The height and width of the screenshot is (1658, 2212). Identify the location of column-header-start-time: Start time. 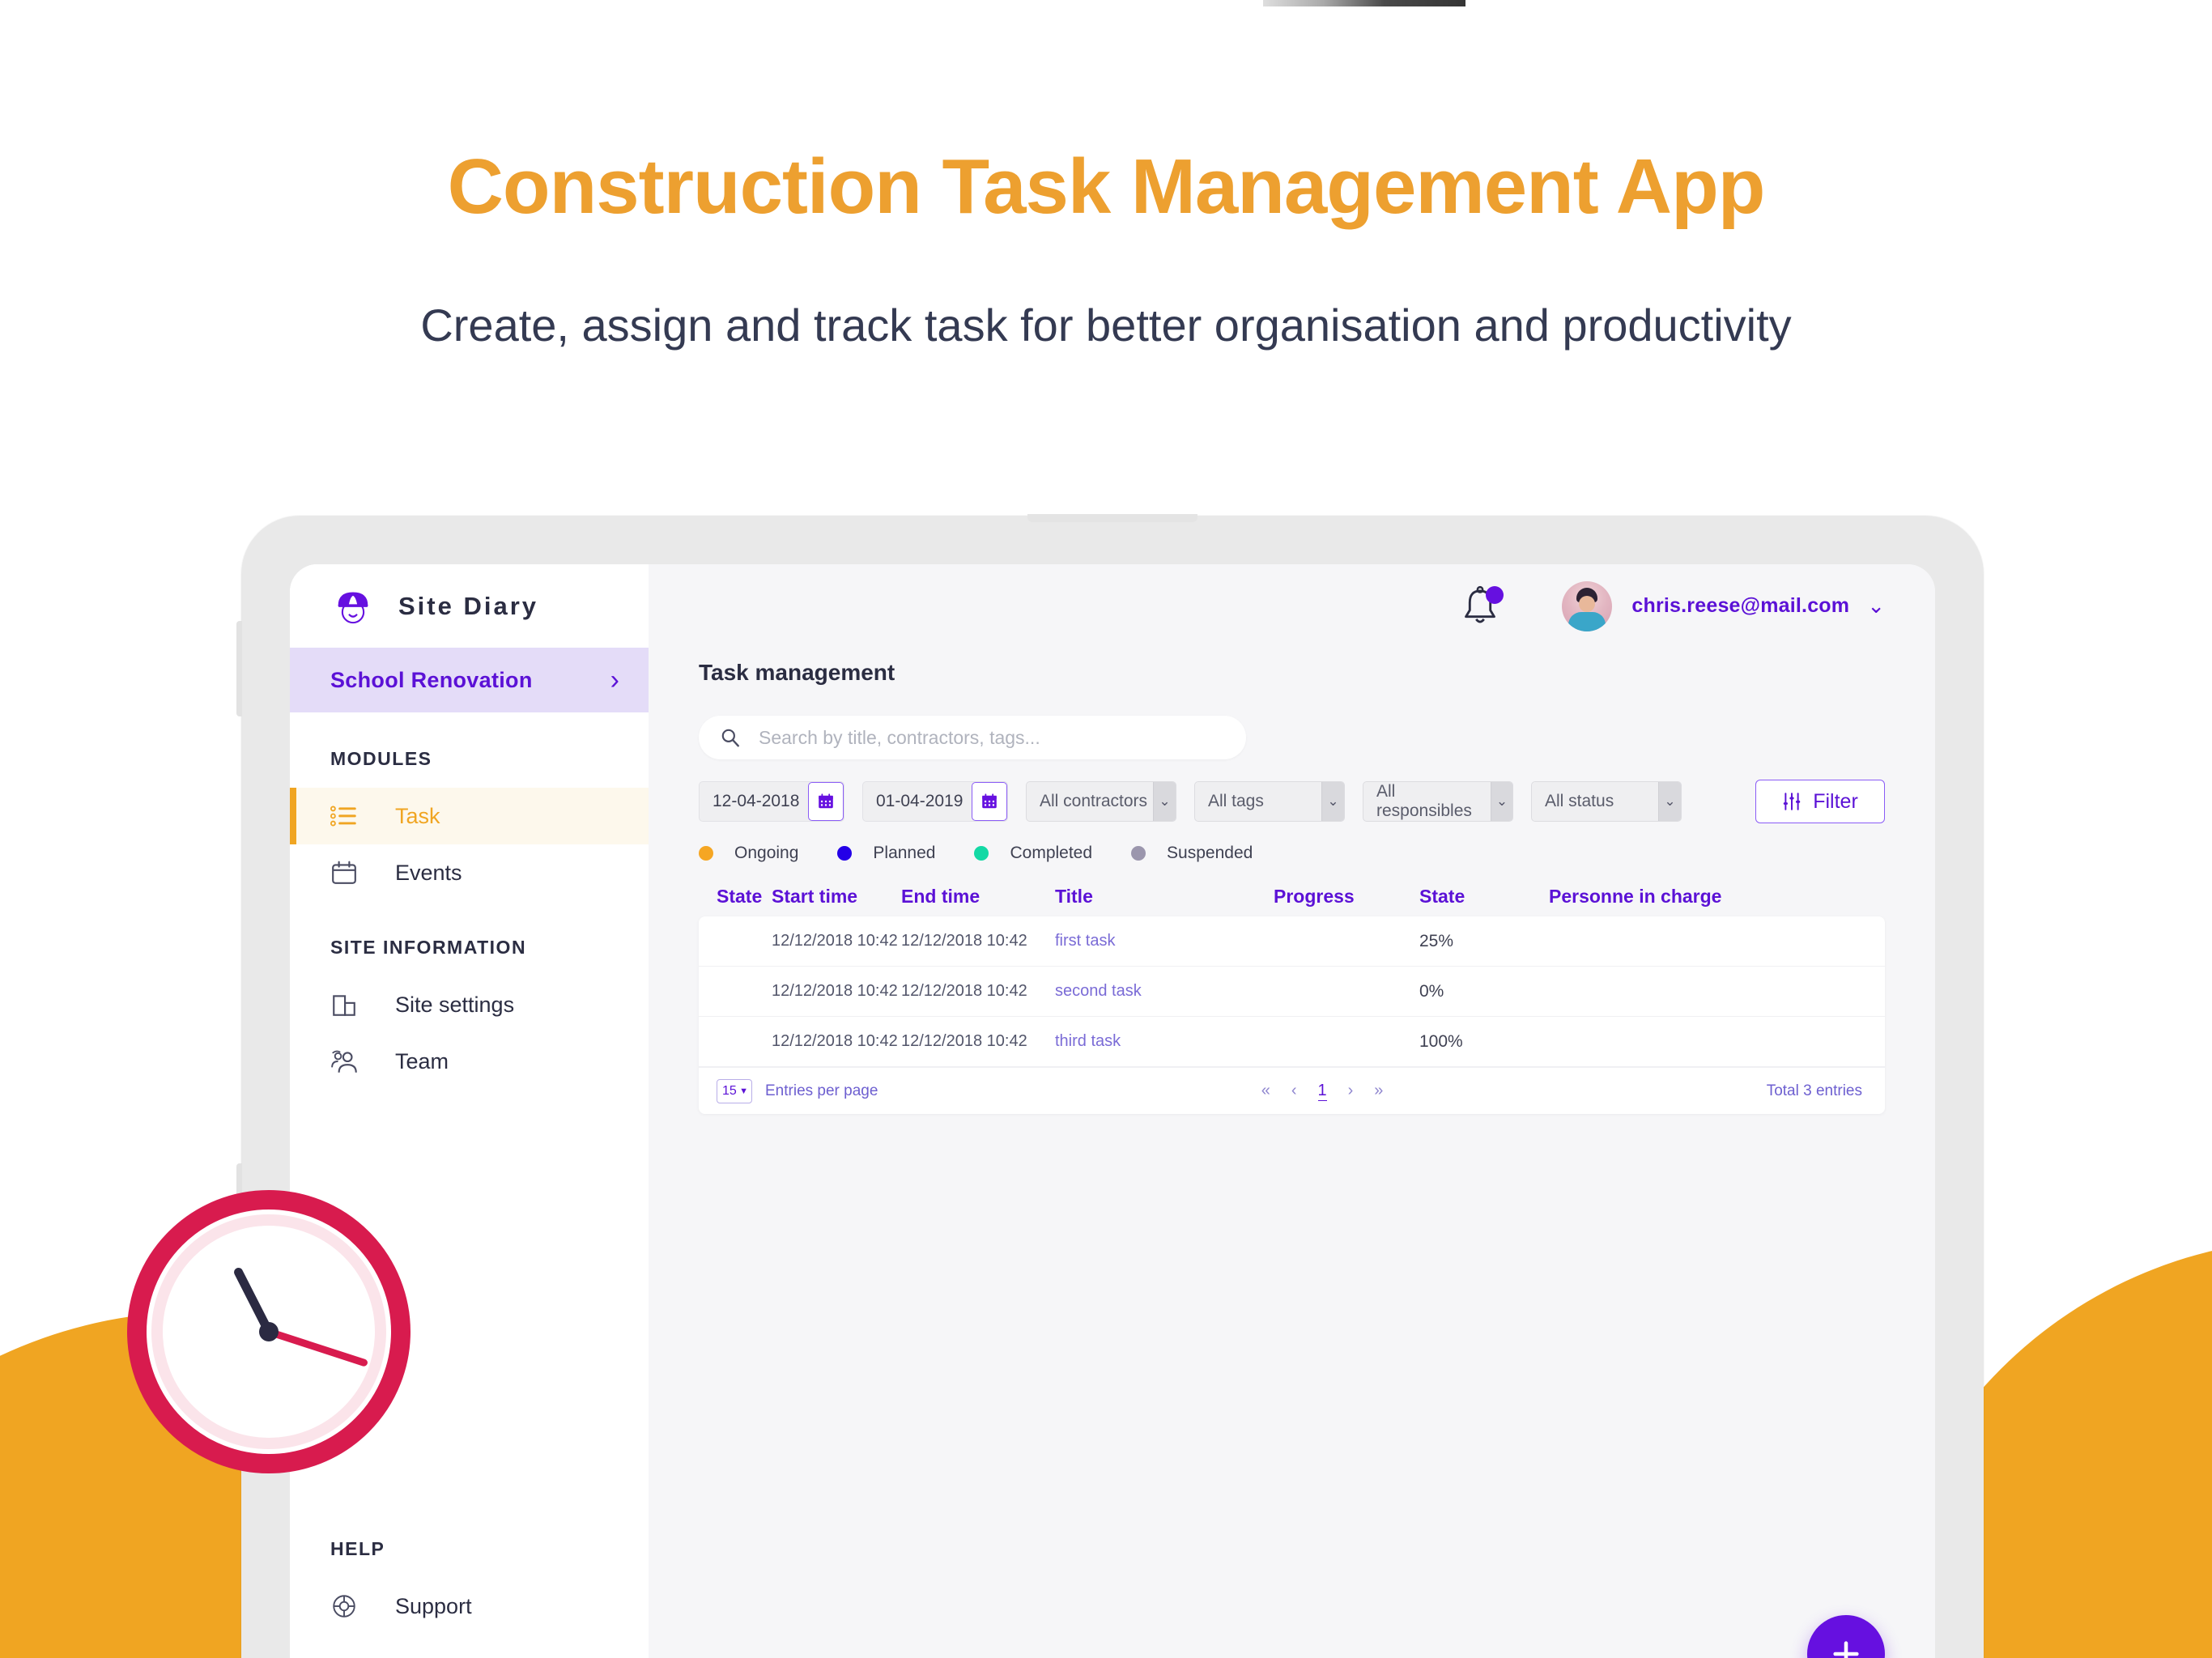
(836, 897).